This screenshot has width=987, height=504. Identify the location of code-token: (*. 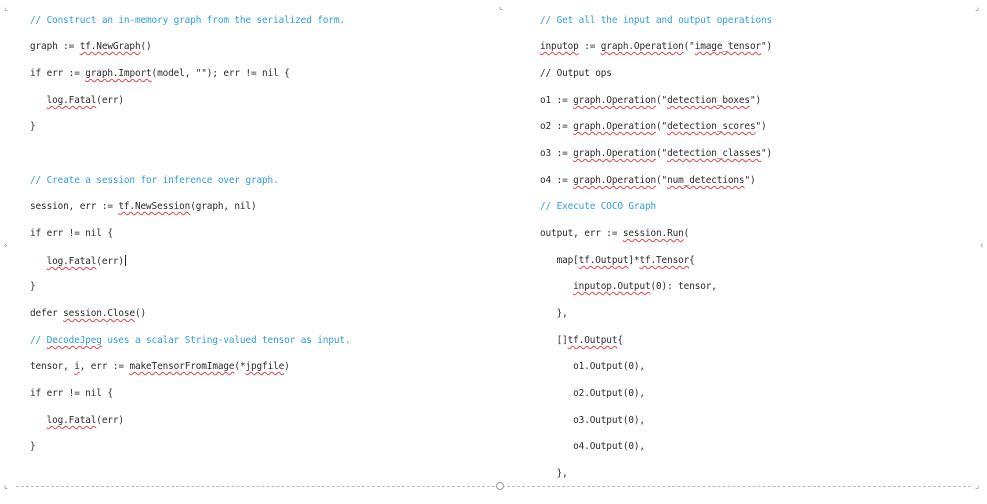
(240, 366).